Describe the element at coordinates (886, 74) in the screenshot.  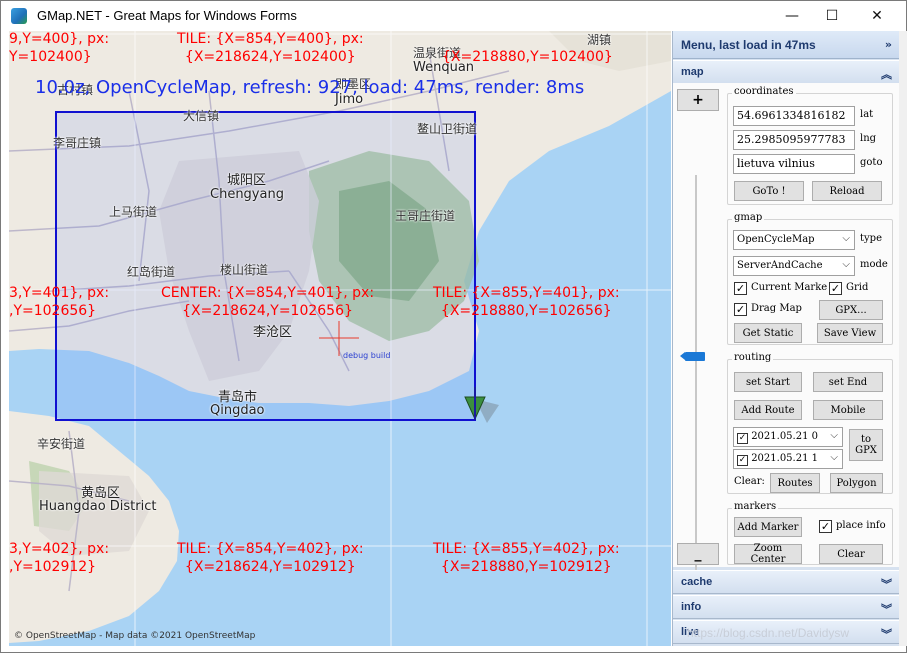
I see `chevron-up-icon: ︽` at that location.